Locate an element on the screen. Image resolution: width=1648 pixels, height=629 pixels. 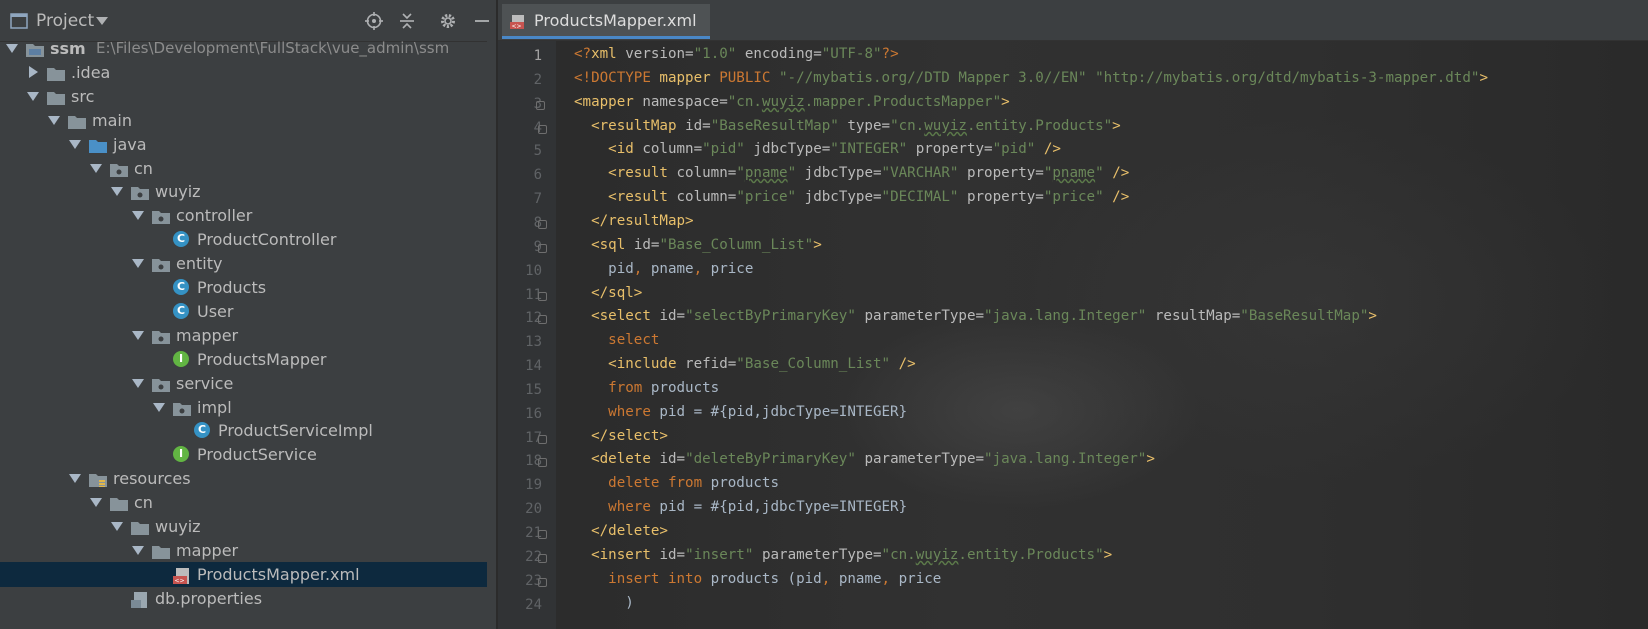
code-token: <sql is located at coordinates (612, 245).